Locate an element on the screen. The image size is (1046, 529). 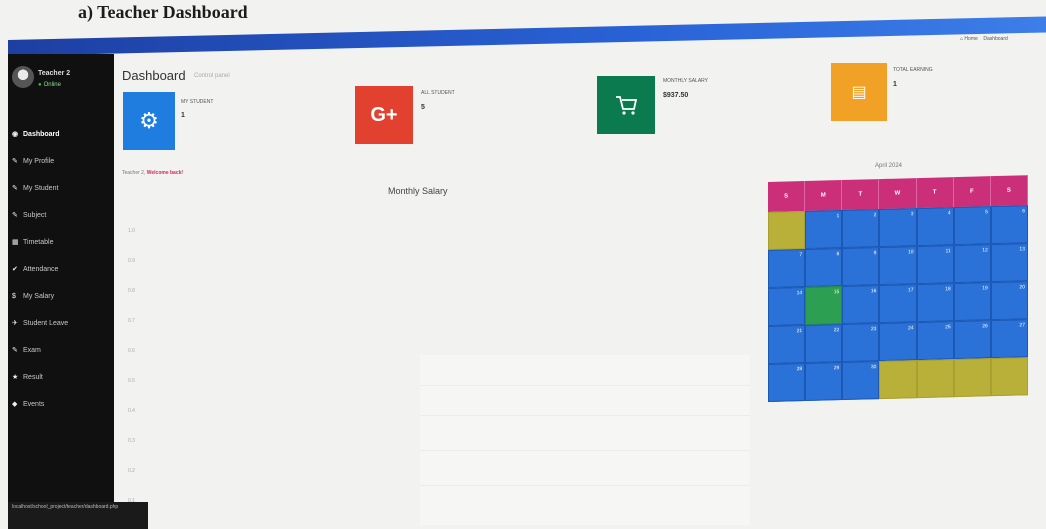
calendar-day: 29 is located at coordinates (824, 382).